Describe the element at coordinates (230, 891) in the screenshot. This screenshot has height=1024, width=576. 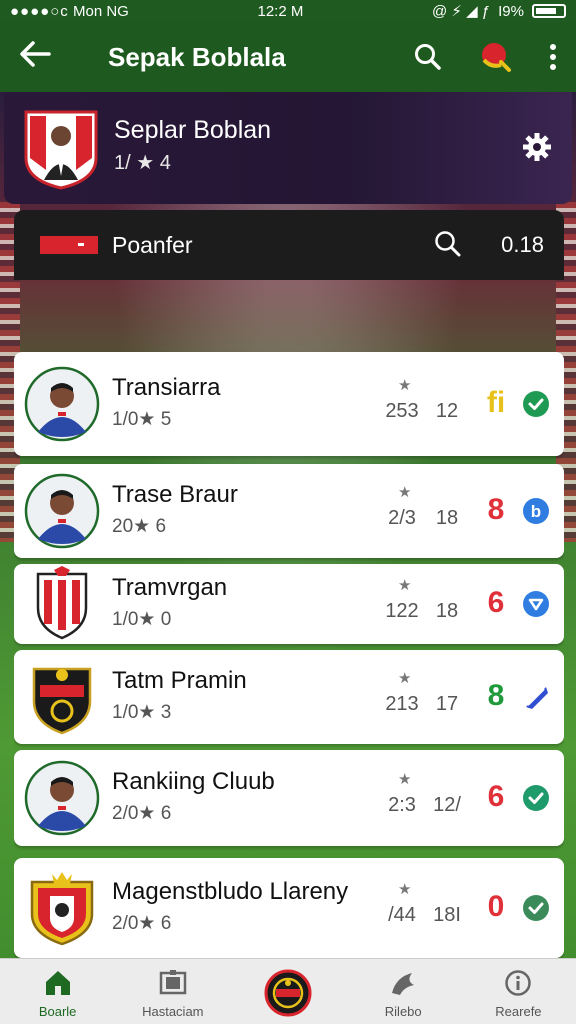
I see `team-name: Magenstbludo Llareny` at that location.